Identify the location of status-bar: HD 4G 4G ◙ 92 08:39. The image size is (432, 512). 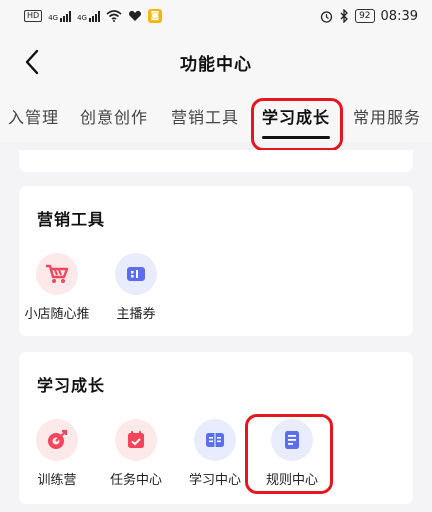
(216, 16).